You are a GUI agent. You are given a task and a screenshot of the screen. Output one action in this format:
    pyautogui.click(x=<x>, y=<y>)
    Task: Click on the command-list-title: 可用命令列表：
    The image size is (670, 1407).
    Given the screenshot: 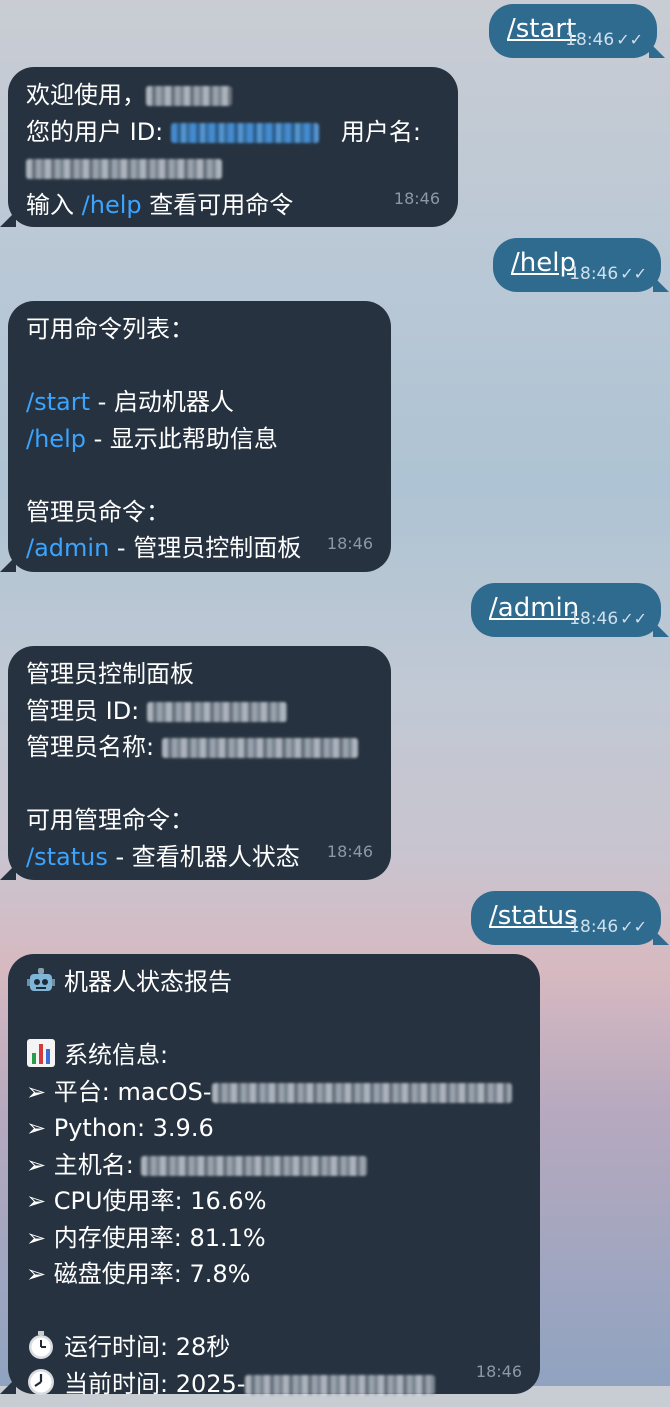 What is the action you would take?
    pyautogui.click(x=110, y=329)
    